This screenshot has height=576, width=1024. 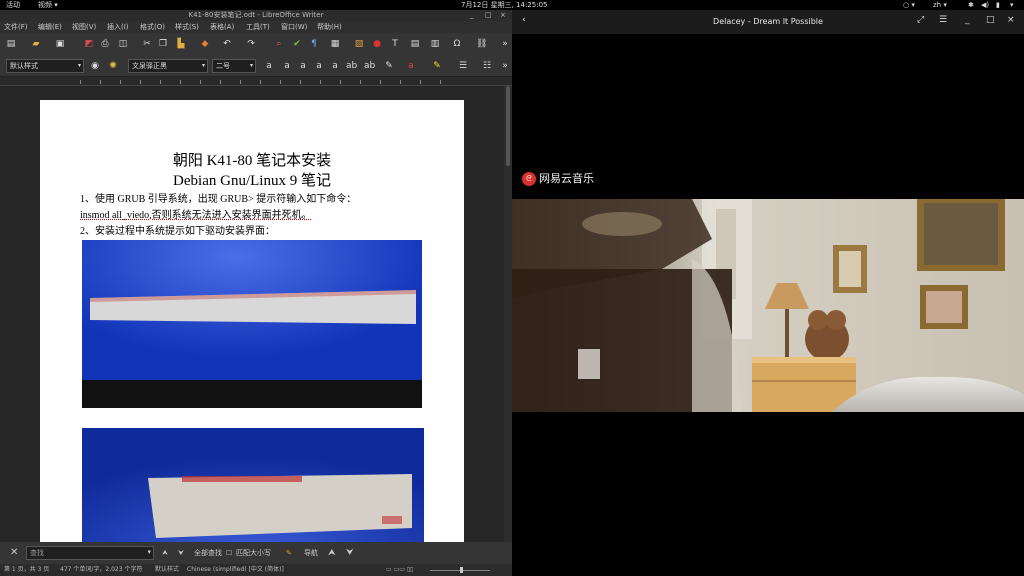 I want to click on formatting-marks-icon: ¶, so click(x=314, y=44).